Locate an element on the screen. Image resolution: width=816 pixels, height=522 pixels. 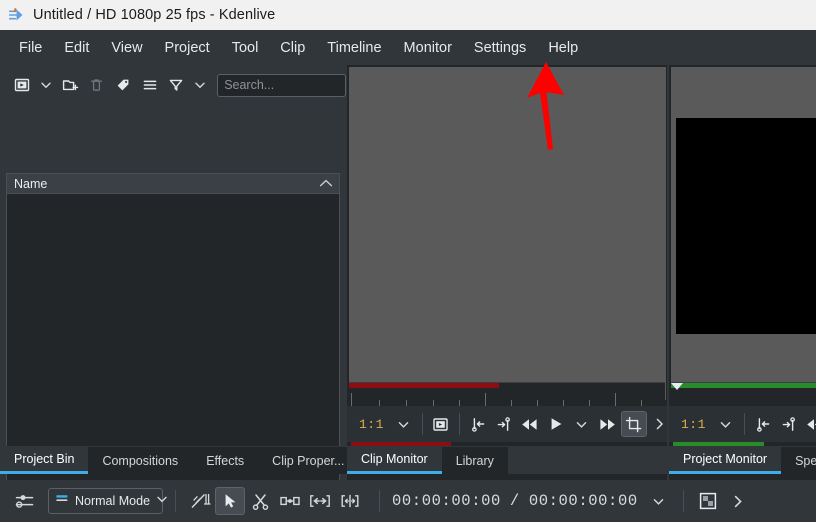
play-icon is located at coordinates (556, 424).